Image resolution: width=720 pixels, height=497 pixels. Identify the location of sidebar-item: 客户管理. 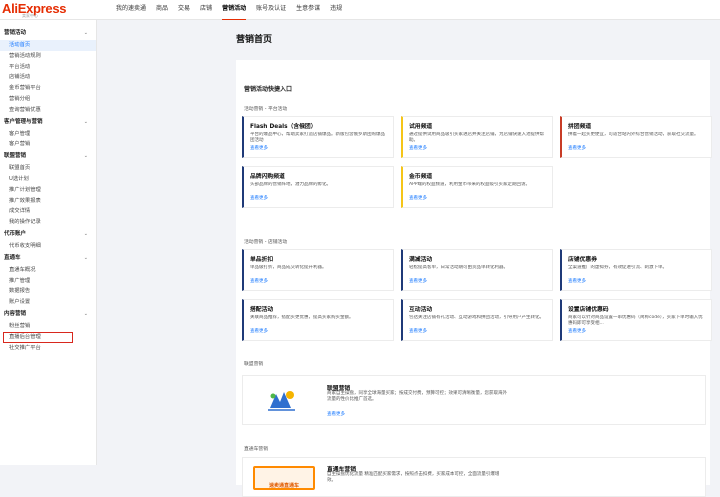
(48, 134).